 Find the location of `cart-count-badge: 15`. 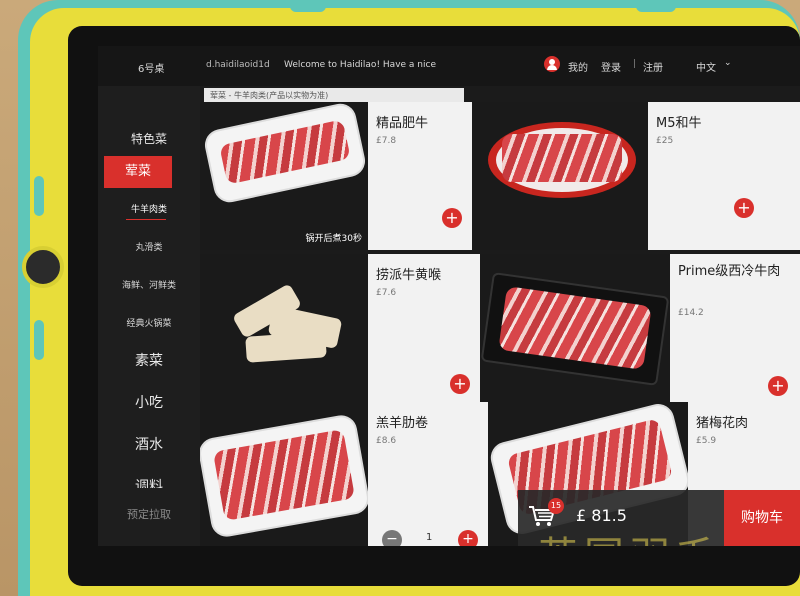

cart-count-badge: 15 is located at coordinates (556, 506).